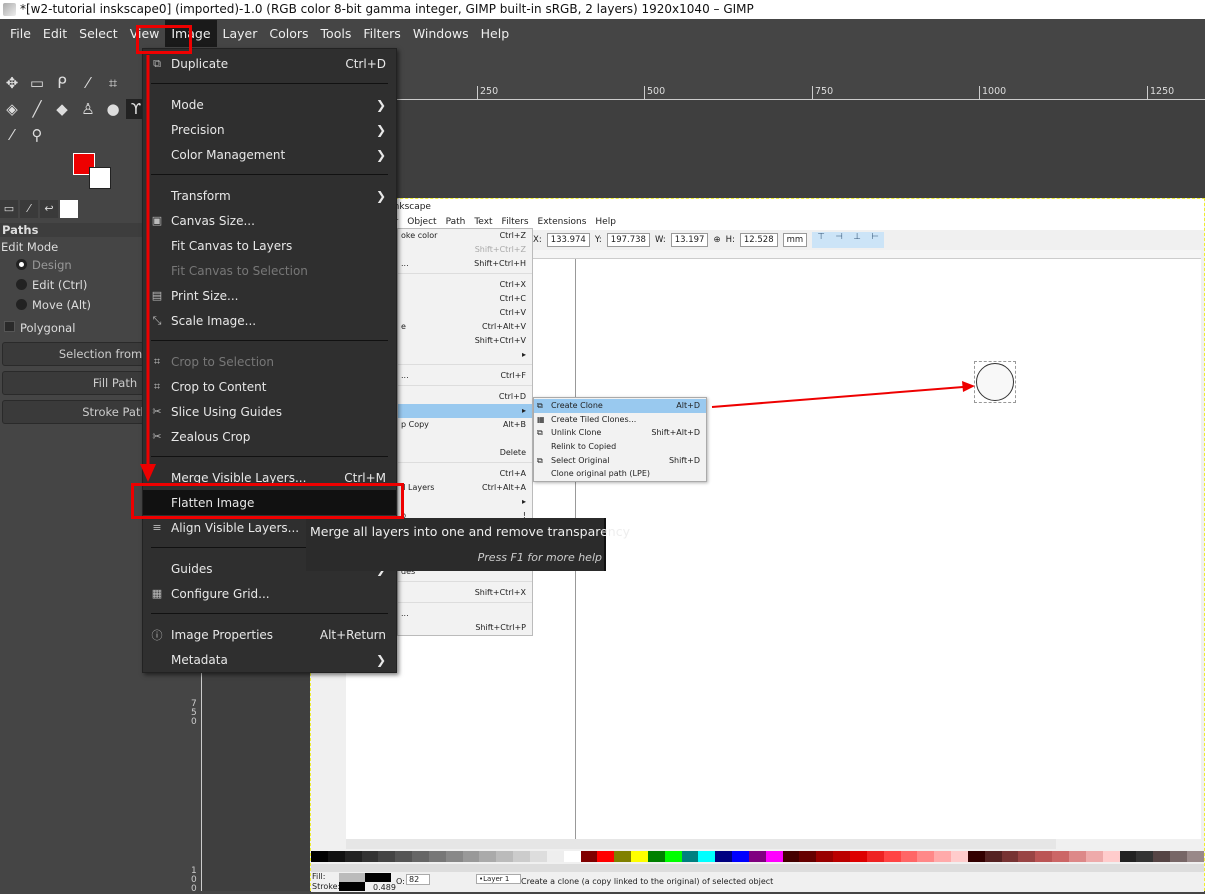  I want to click on arrow-right-line, so click(837, 397).